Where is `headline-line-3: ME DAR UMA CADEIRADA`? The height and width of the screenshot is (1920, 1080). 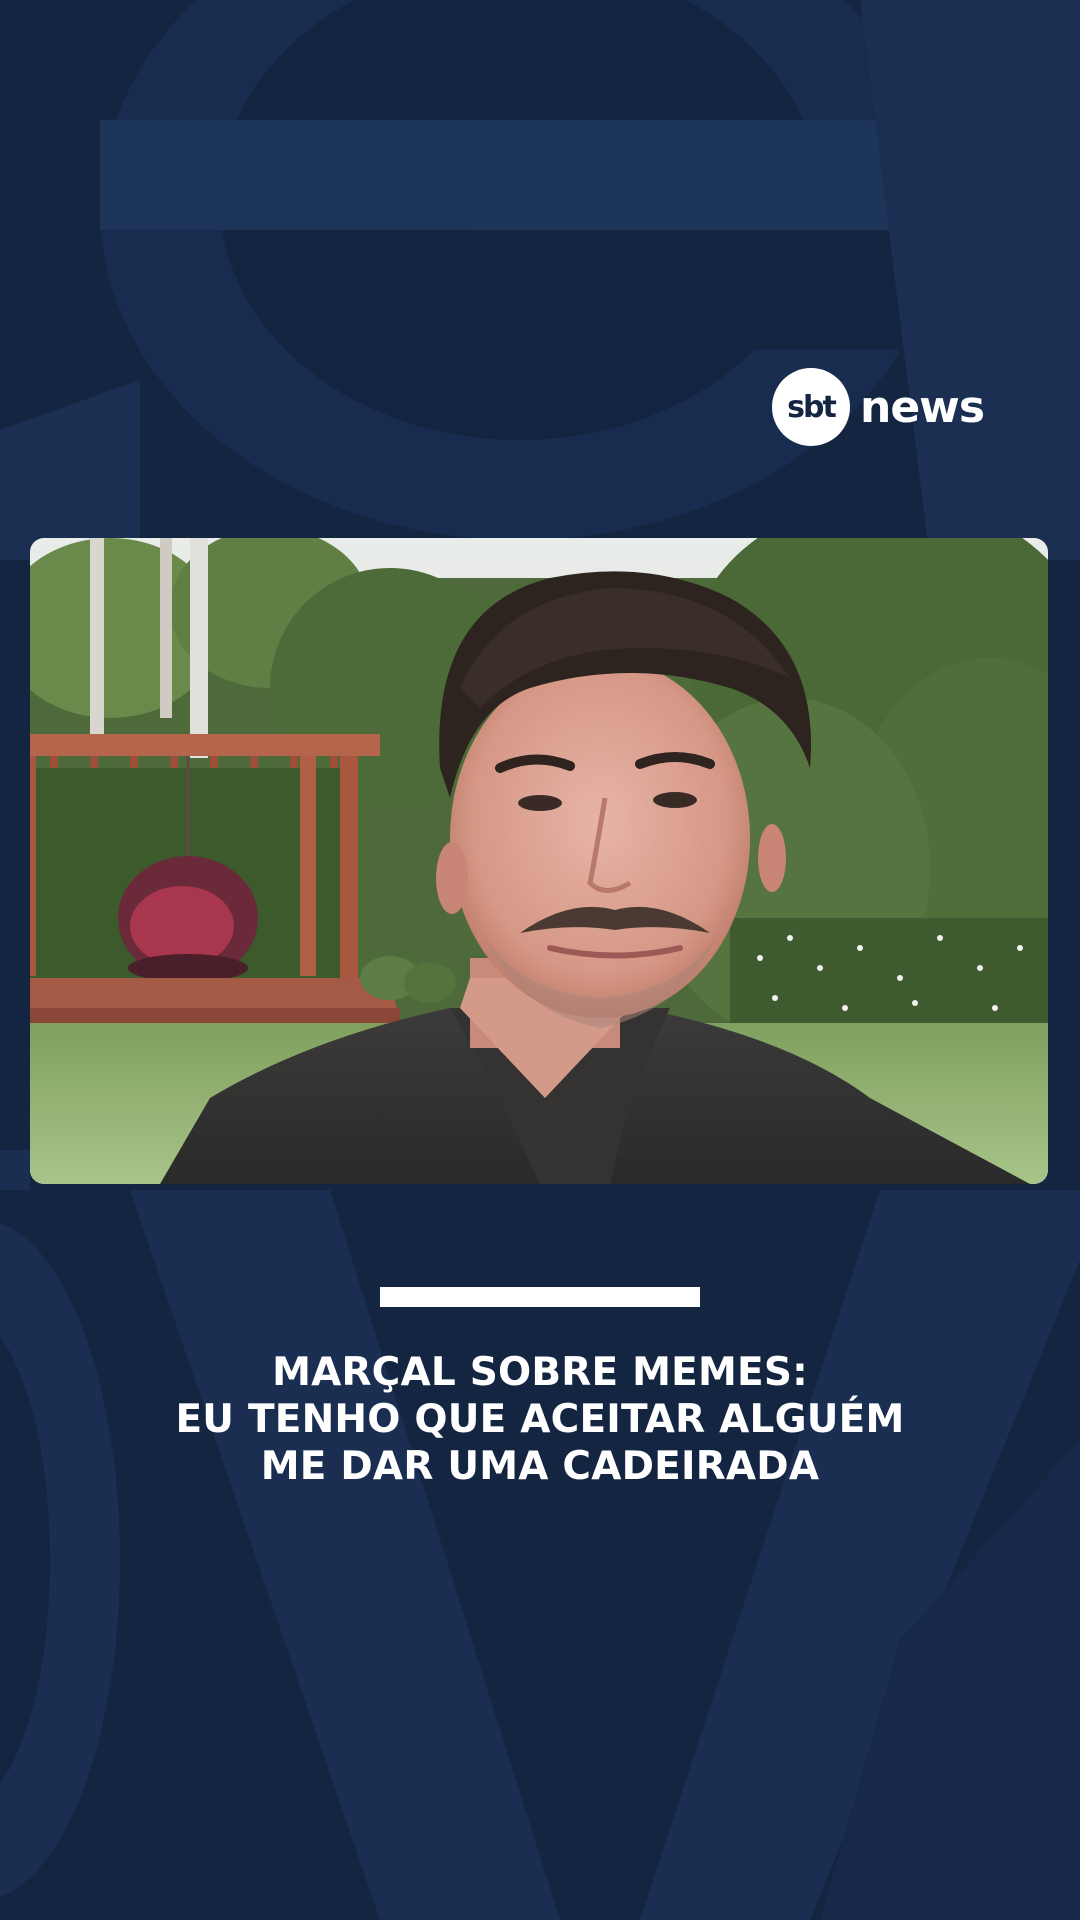
headline-line-3: ME DAR UMA CADEIRADA is located at coordinates (540, 1466).